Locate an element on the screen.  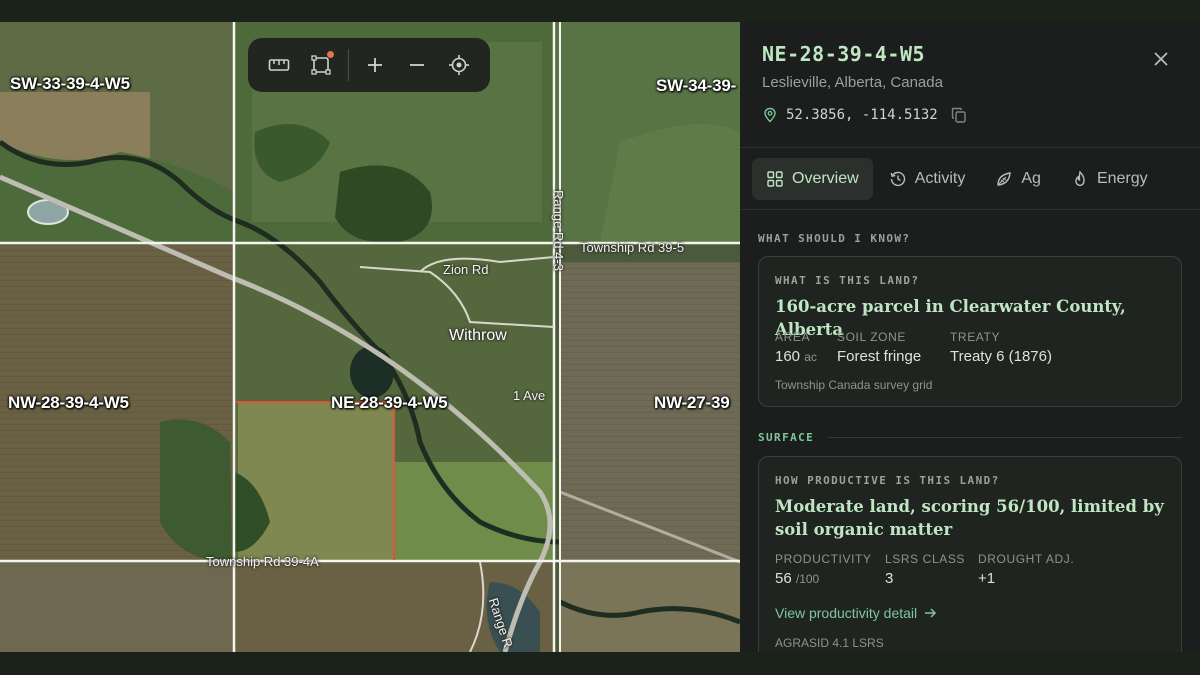
stat-value: +1 is located at coordinates (987, 578).